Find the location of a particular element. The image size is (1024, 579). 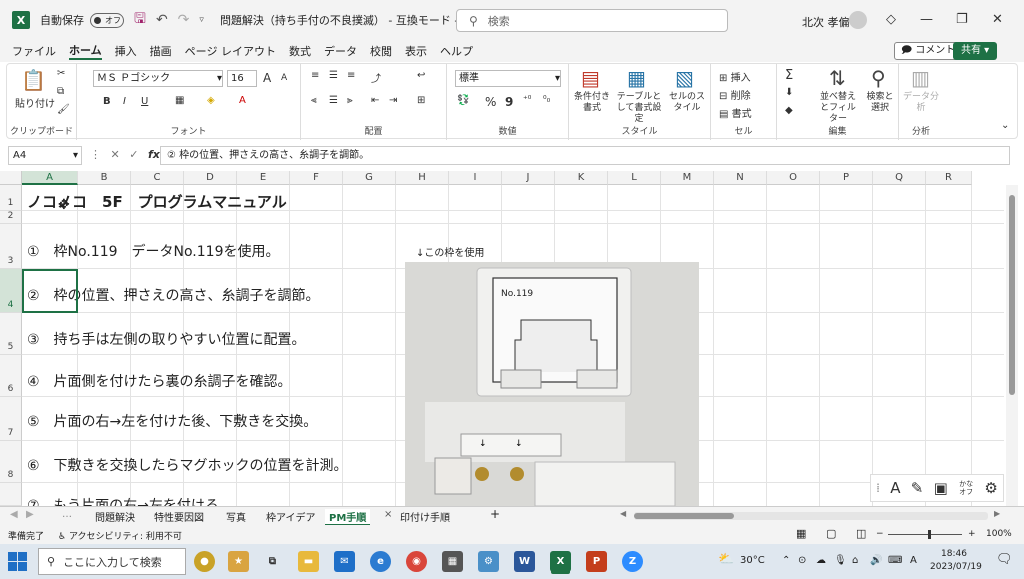

cell-a3: ① 枠No.119 データNo.119を使用。 is located at coordinates (153, 251).